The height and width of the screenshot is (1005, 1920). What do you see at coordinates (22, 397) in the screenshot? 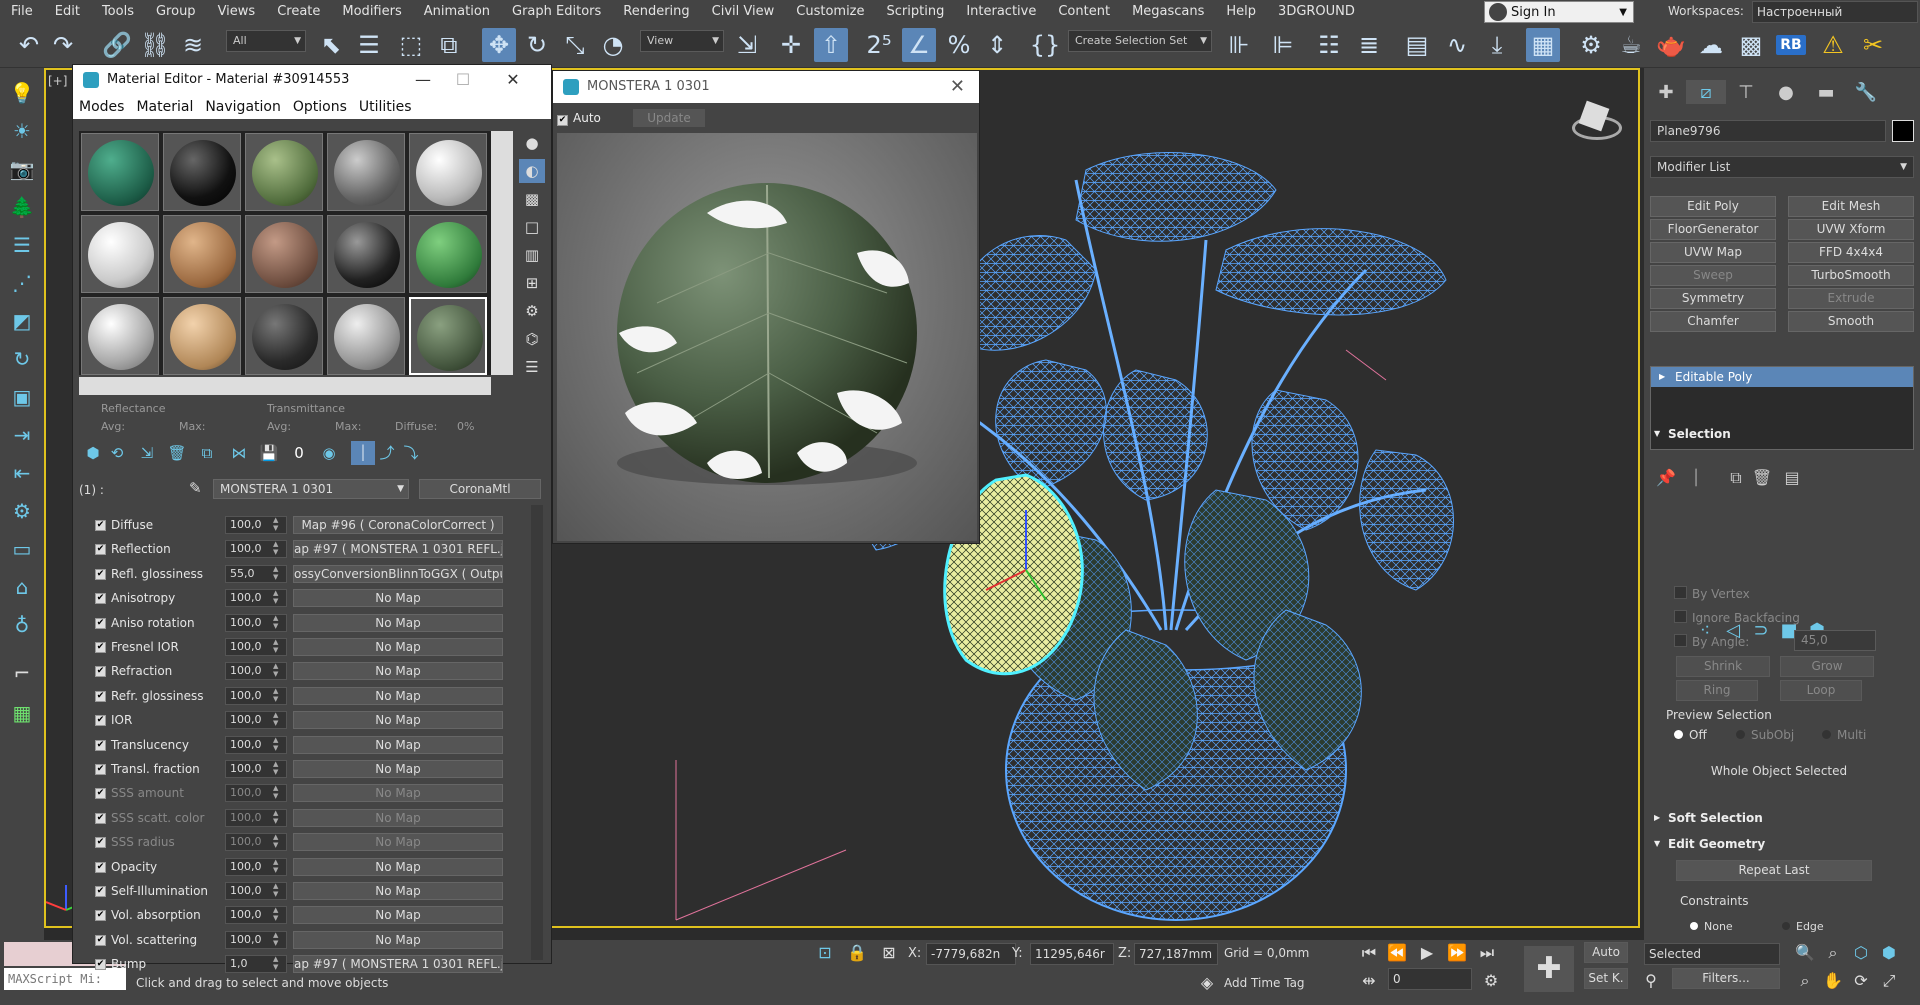
I see `texture-icon: ▣` at bounding box center [22, 397].